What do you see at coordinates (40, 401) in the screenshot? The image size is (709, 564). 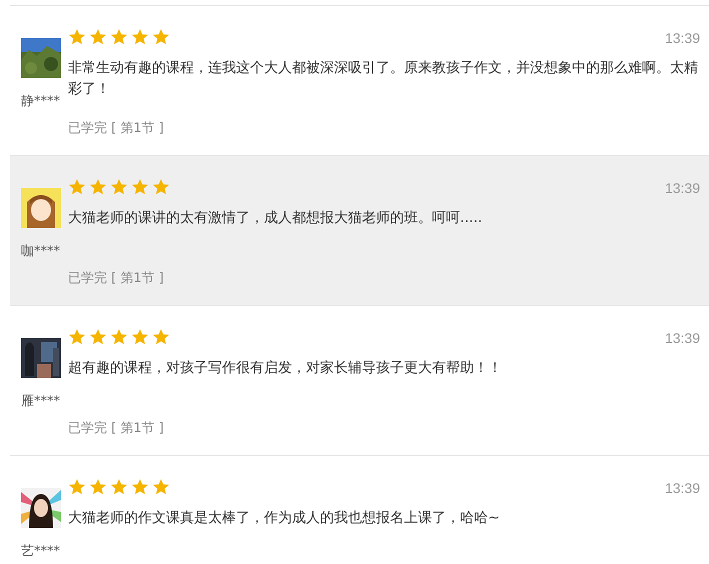 I see `user-name: 雁****` at bounding box center [40, 401].